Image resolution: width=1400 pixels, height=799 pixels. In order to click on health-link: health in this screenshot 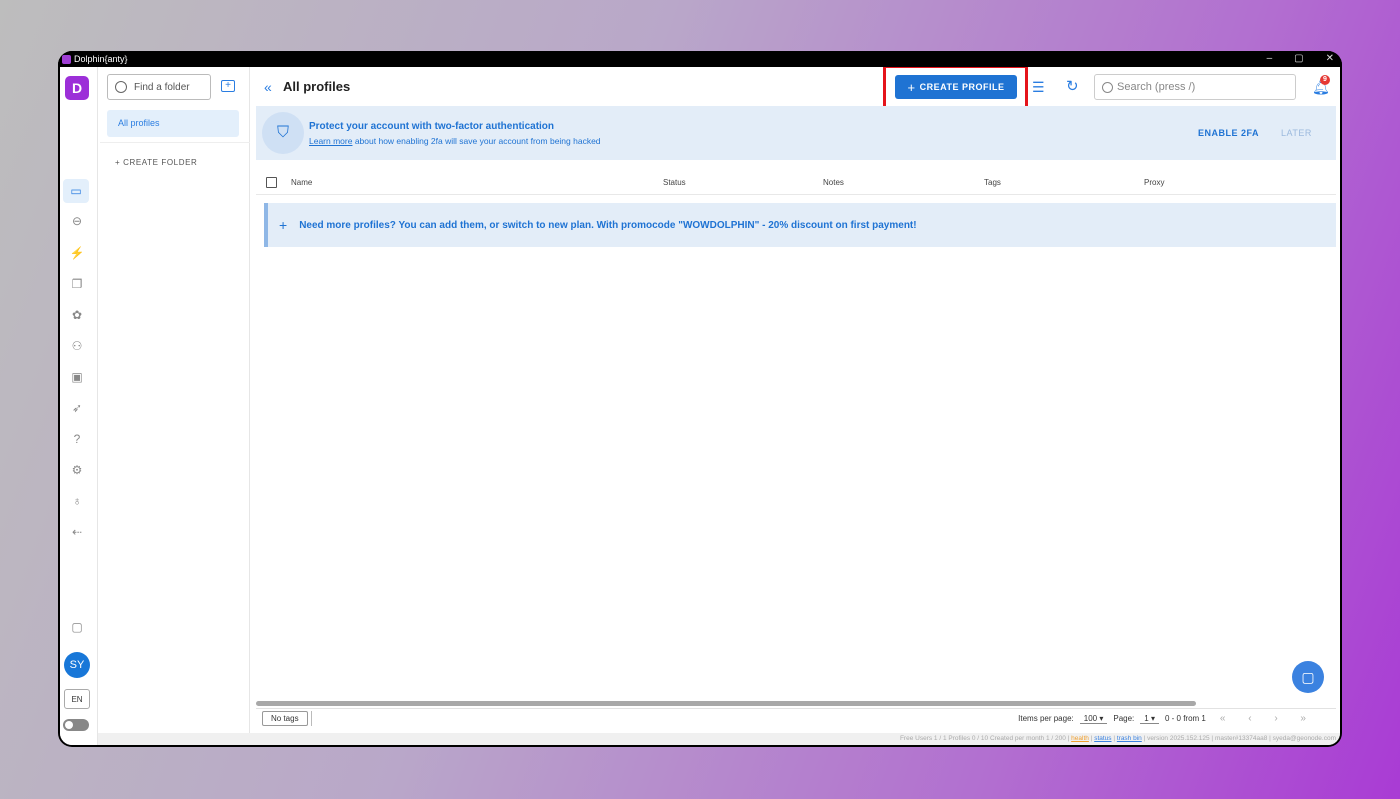, I will do `click(1080, 738)`.